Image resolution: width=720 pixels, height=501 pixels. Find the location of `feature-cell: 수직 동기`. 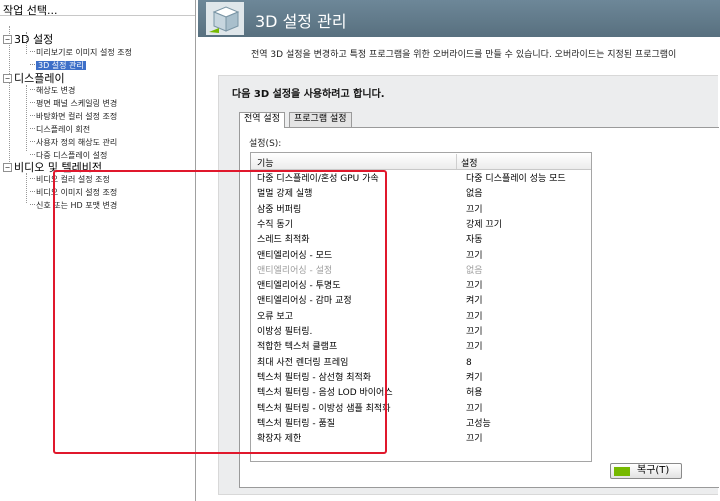

feature-cell: 수직 동기 is located at coordinates (275, 224).